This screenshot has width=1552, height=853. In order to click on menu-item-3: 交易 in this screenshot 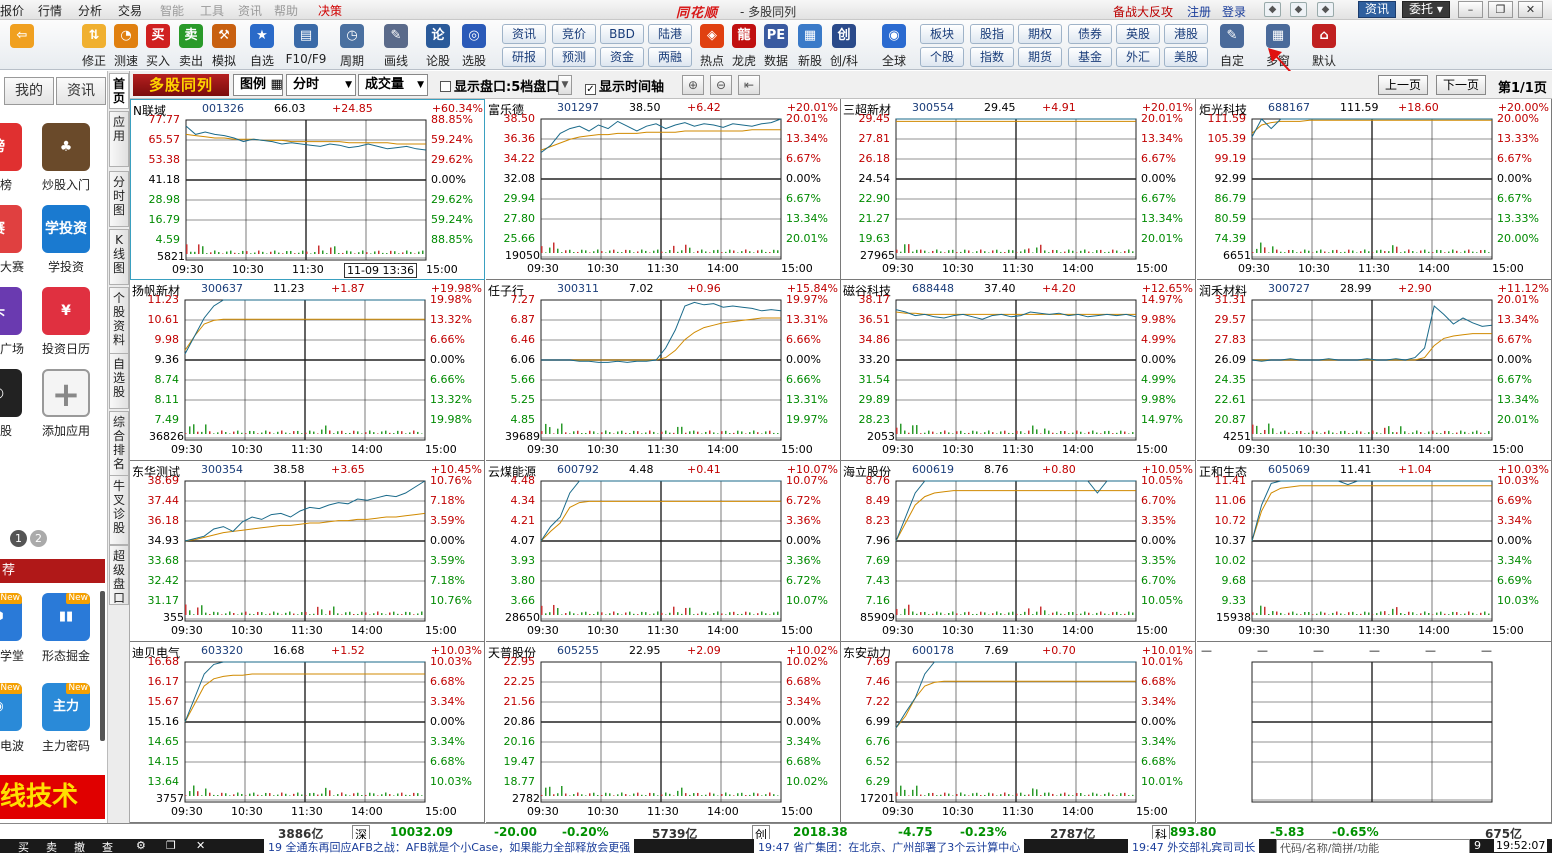, I will do `click(130, 10)`.